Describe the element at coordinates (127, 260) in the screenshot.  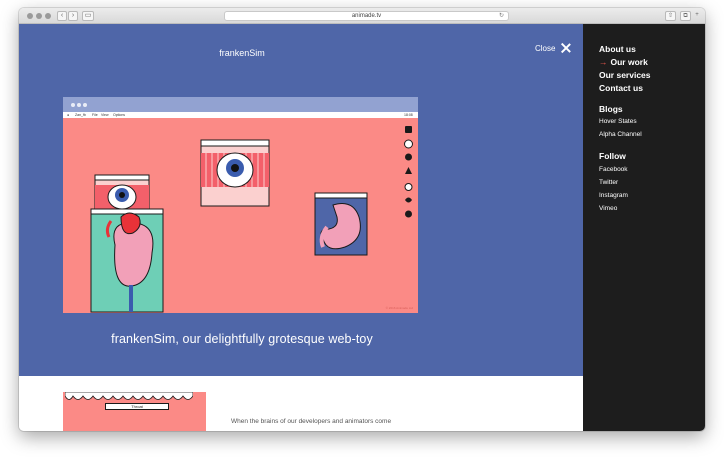
I see `torso-window` at that location.